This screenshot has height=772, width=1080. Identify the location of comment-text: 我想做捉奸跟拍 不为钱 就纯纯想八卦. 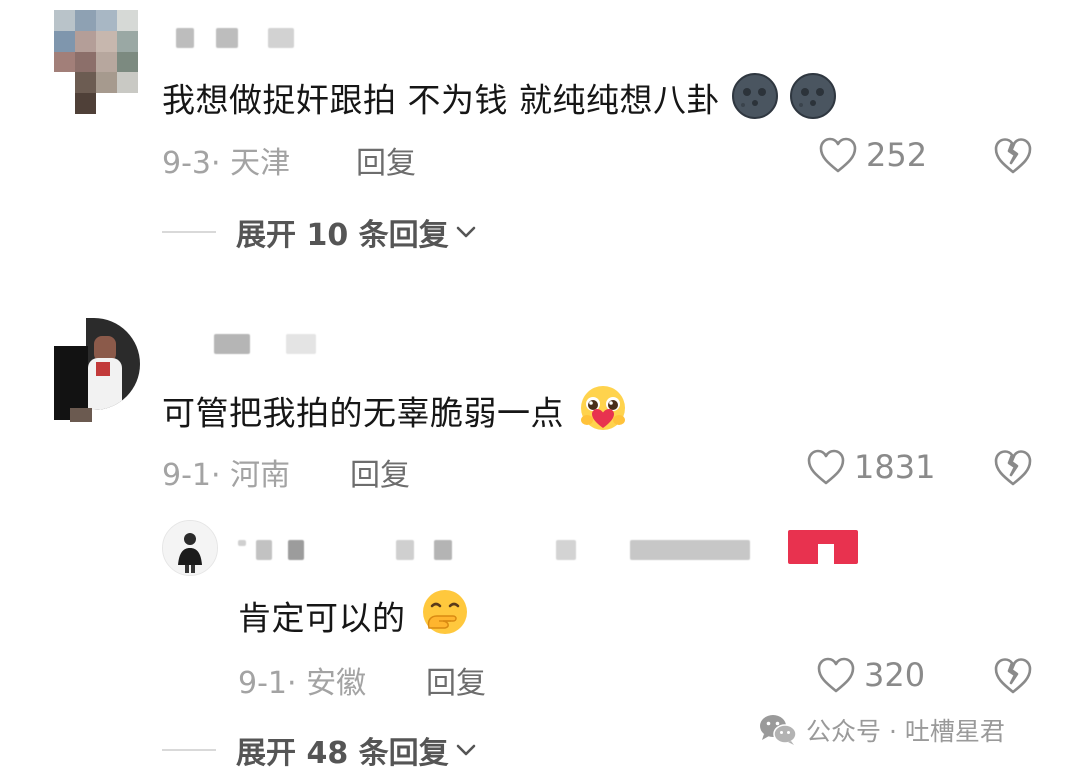
(502, 102).